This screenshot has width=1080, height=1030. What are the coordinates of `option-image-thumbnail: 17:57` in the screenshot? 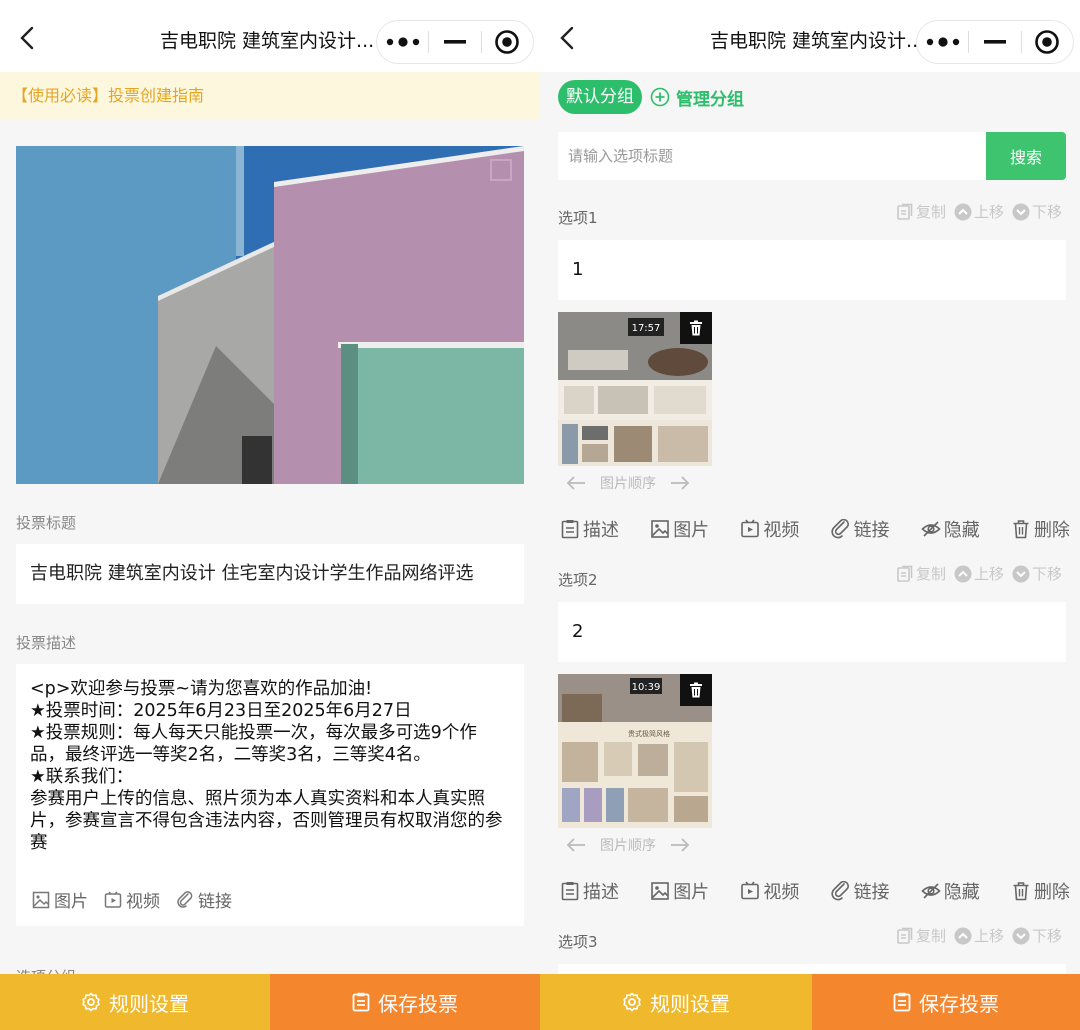 It's located at (635, 389).